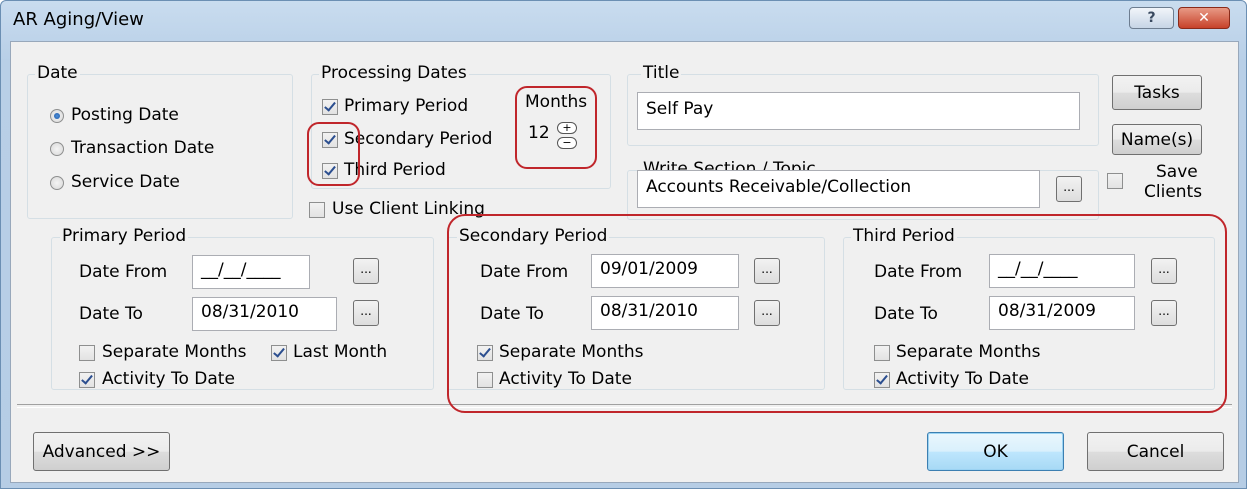 Image resolution: width=1247 pixels, height=489 pixels. Describe the element at coordinates (333, 154) in the screenshot. I see `highlight-secondary-third-checkboxes` at that location.